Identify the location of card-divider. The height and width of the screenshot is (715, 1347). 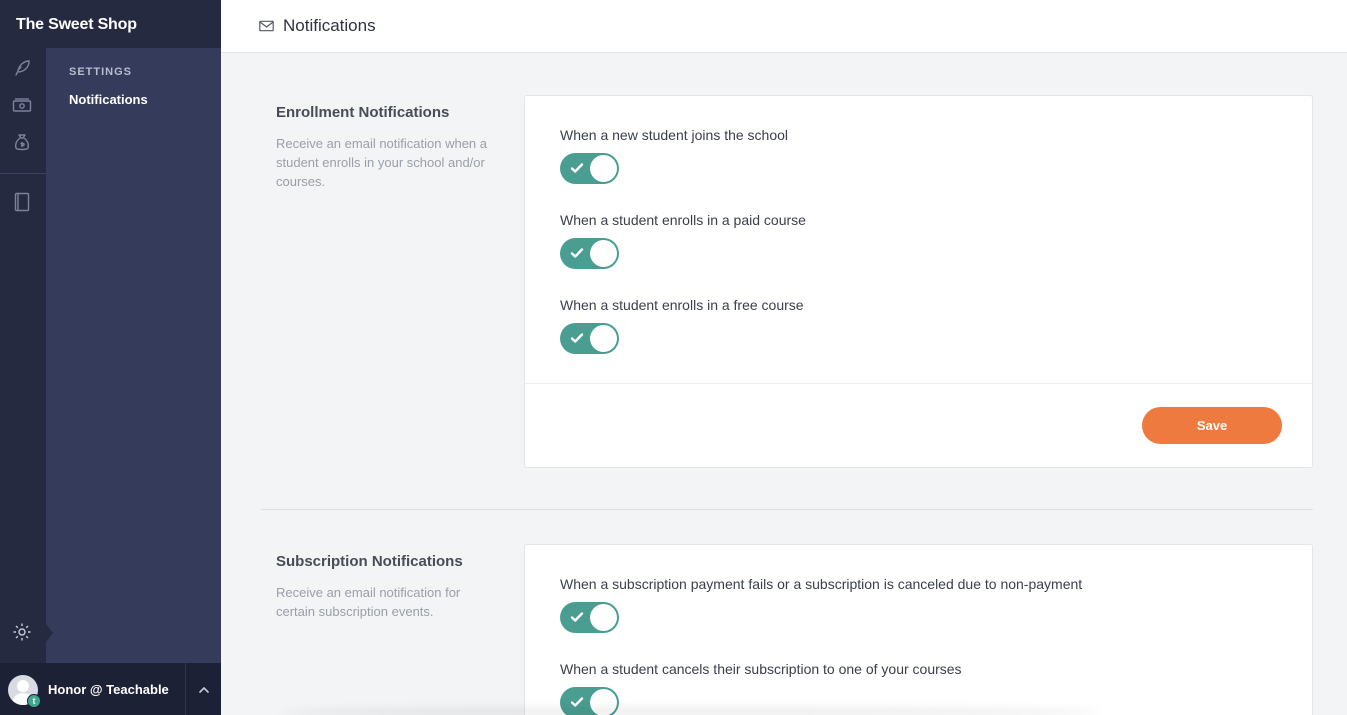
(918, 383).